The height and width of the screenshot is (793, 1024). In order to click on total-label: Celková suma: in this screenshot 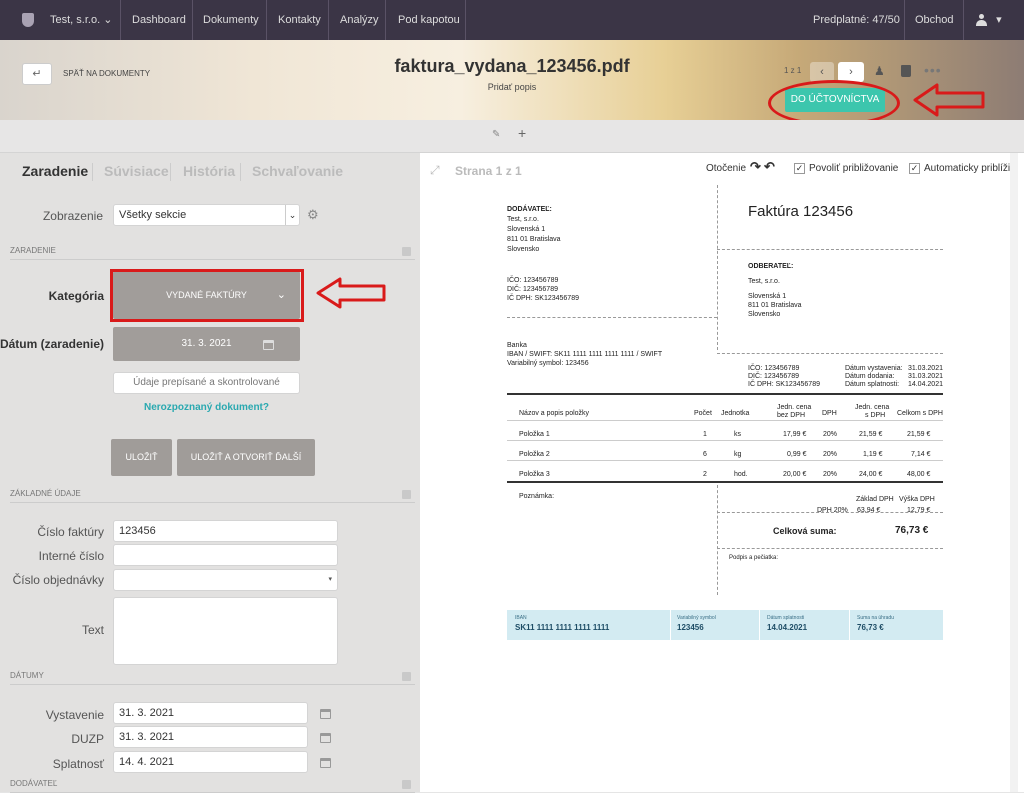, I will do `click(805, 531)`.